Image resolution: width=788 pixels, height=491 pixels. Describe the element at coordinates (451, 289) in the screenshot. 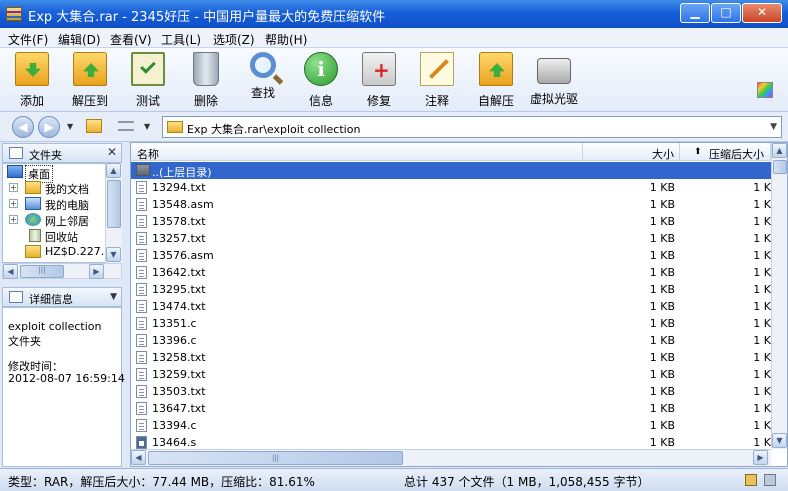

I see `file-row: 13295.txt 1 KB 1 K` at that location.